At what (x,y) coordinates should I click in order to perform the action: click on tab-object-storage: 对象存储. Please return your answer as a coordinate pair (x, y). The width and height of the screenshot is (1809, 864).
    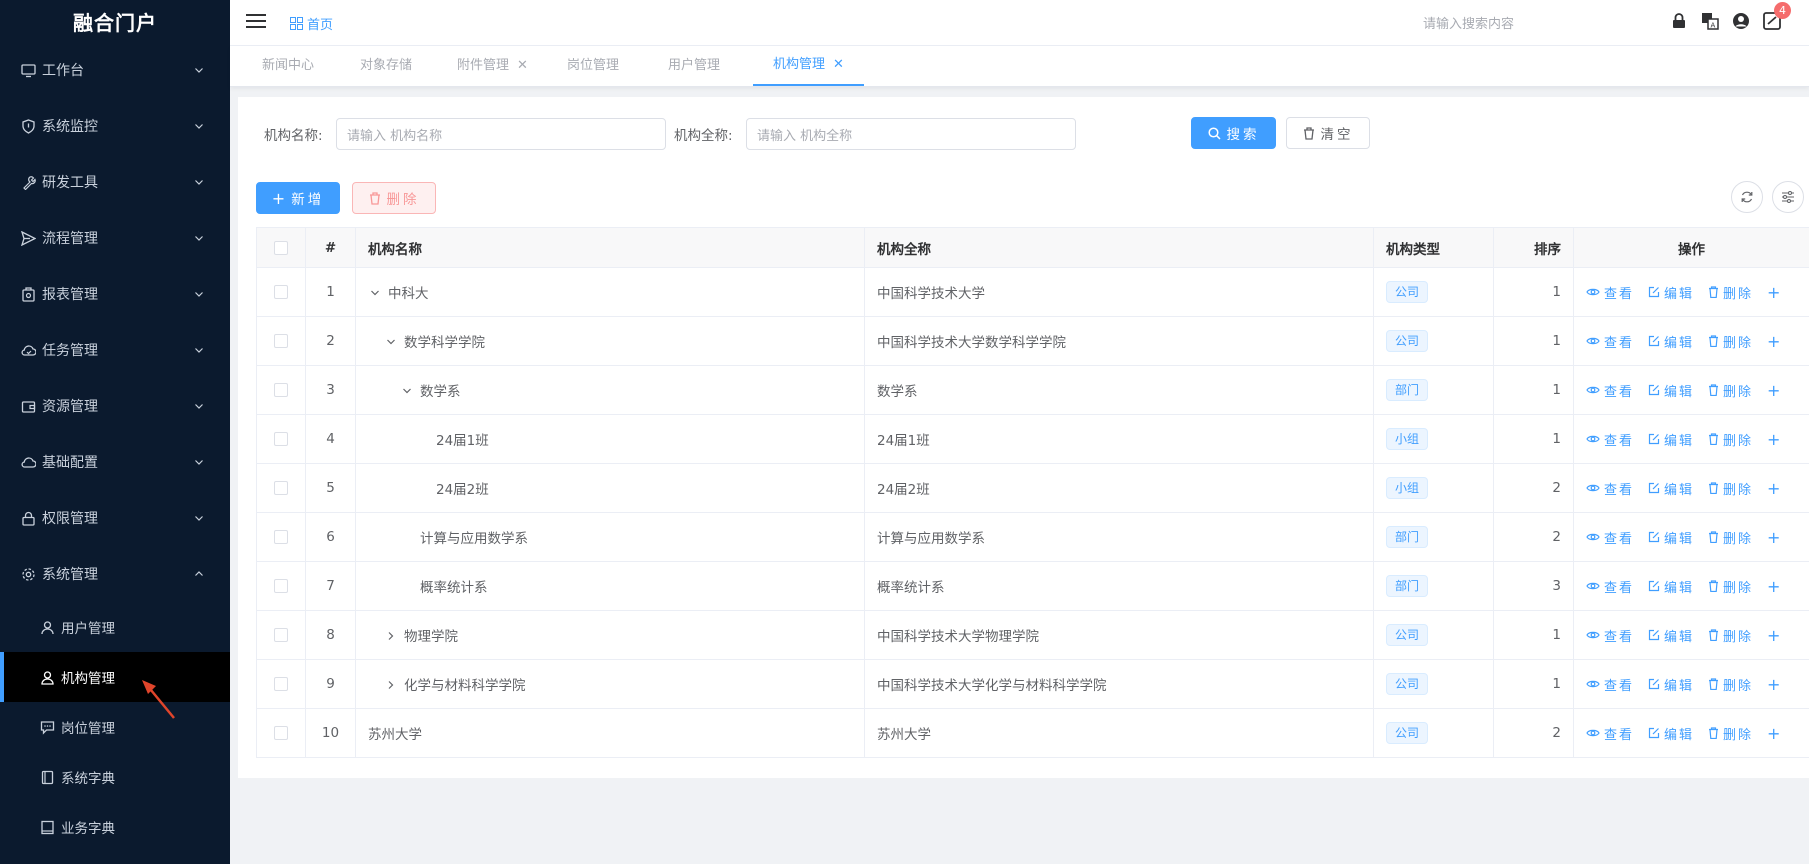
    Looking at the image, I should click on (386, 66).